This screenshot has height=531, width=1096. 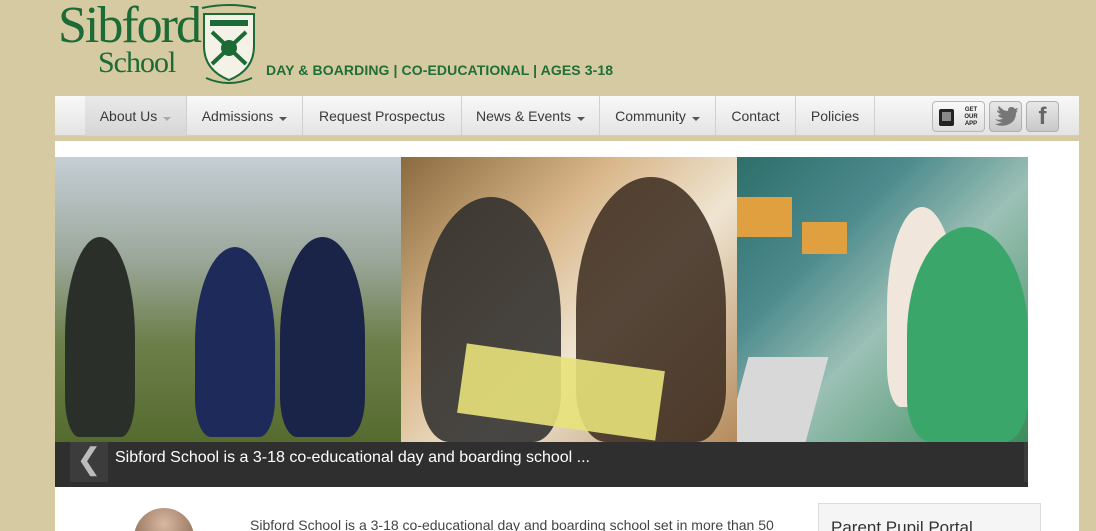 What do you see at coordinates (902, 524) in the screenshot?
I see `portal-title: Parent Pupil Portal` at bounding box center [902, 524].